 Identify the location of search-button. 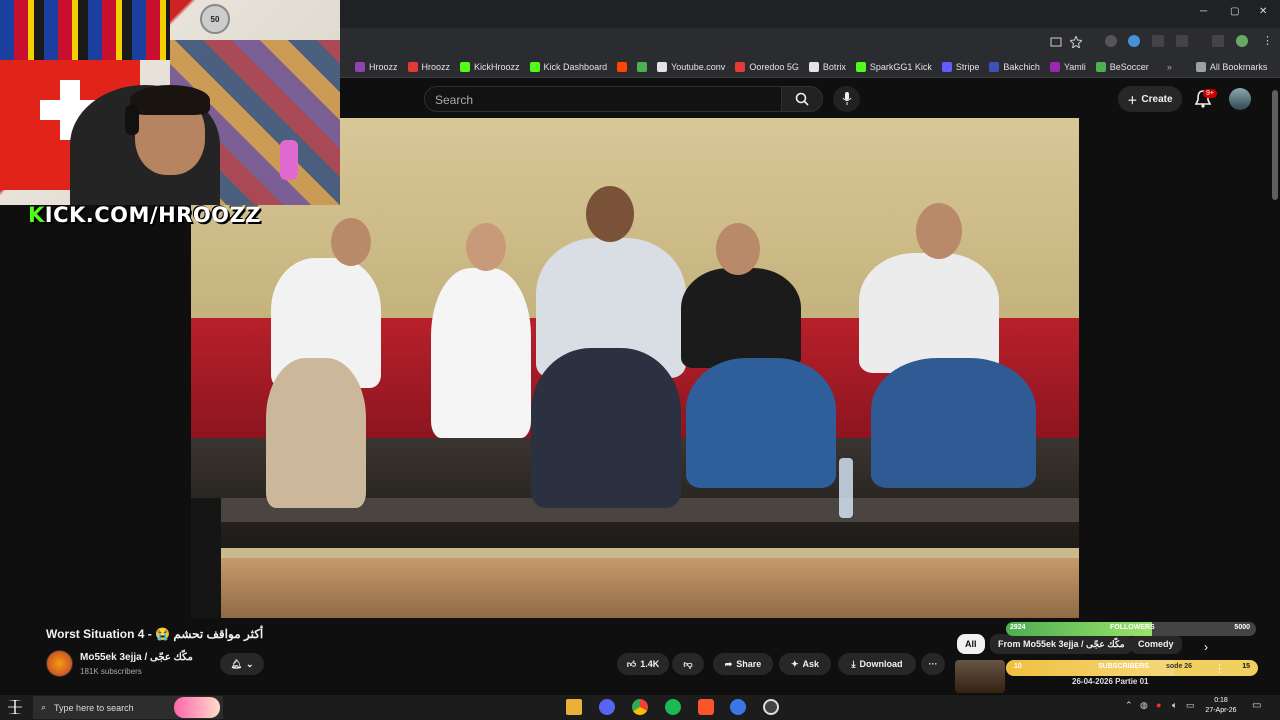
(802, 99).